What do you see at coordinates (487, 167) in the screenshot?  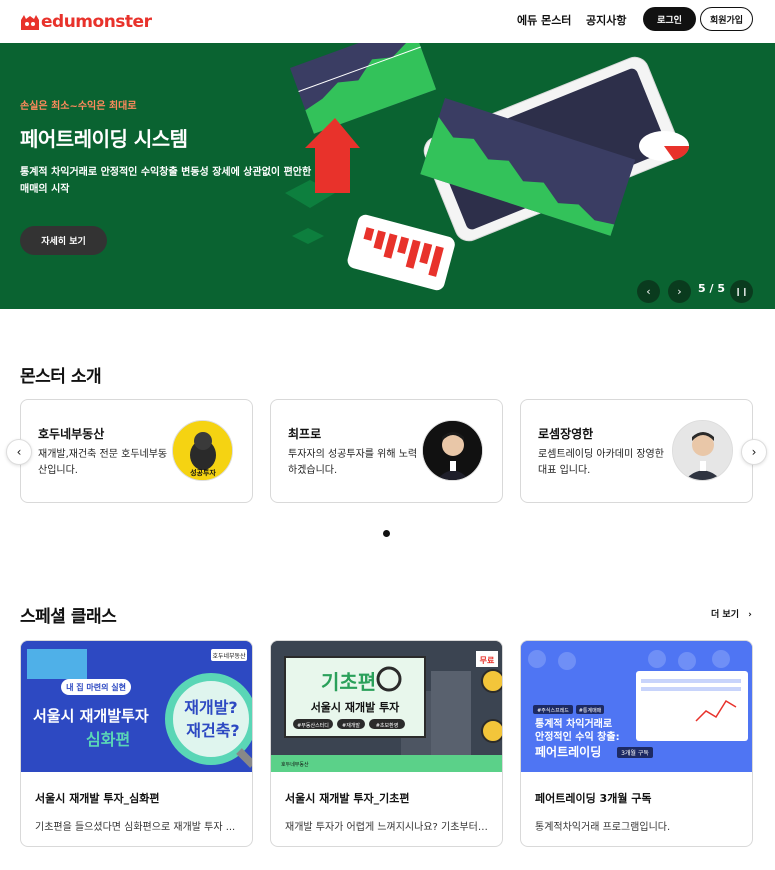 I see `hero-illustration` at bounding box center [487, 167].